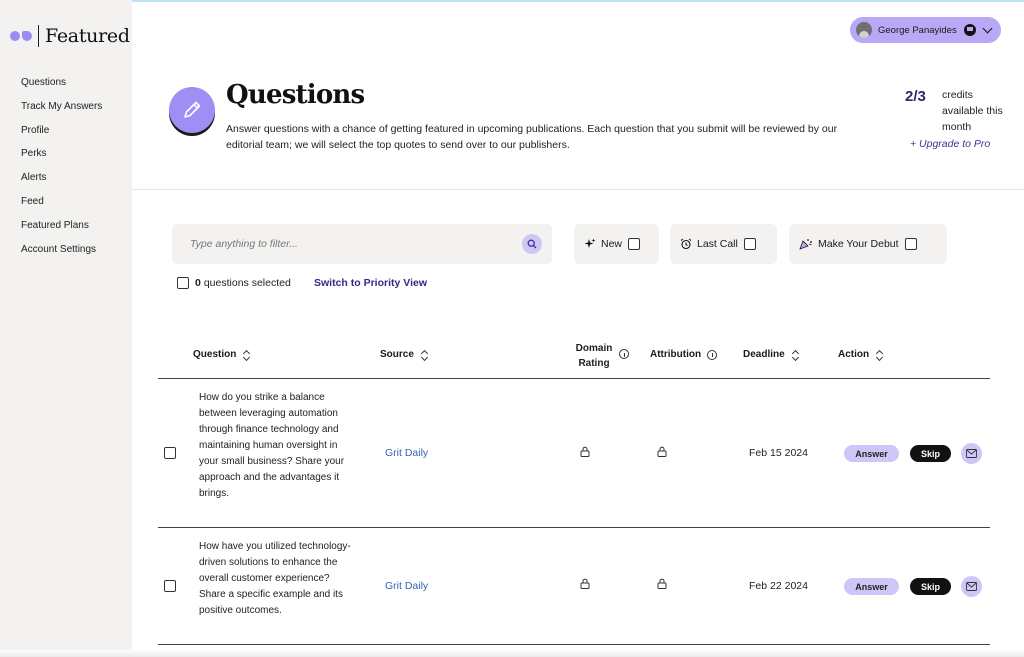  I want to click on credits-count: 2/3, so click(915, 96).